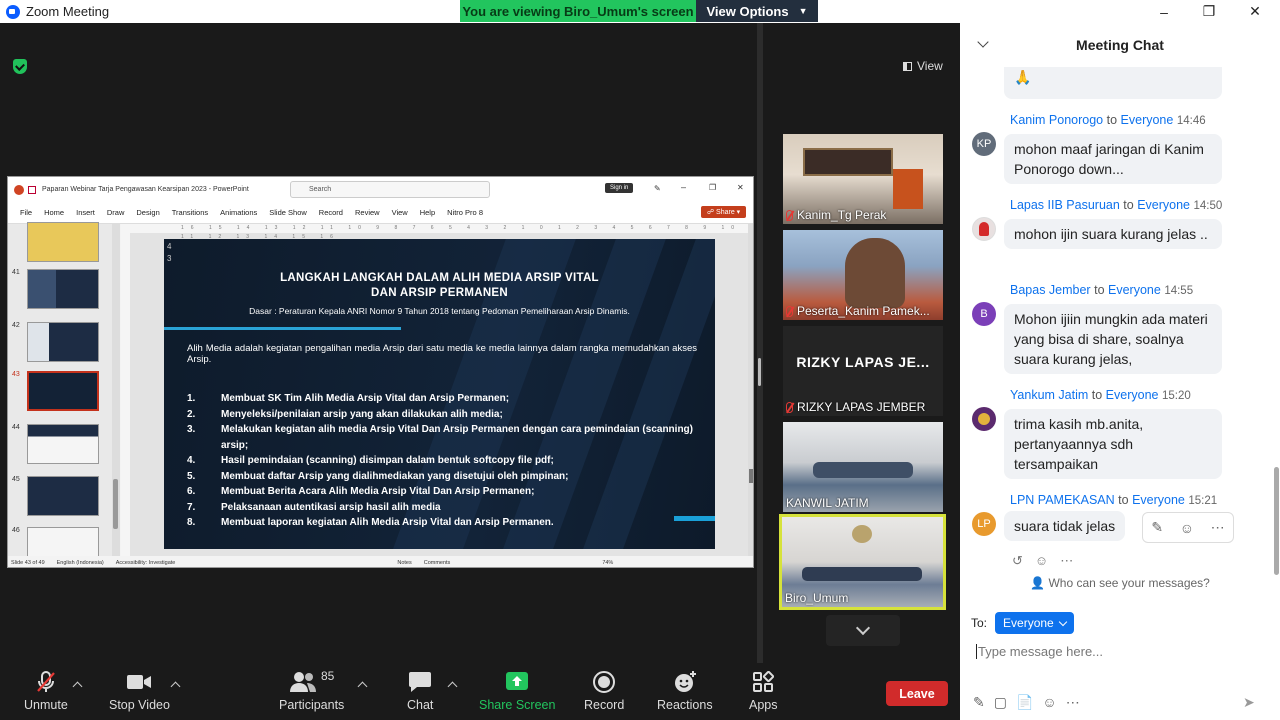  I want to click on menu-insert: Insert, so click(85, 212).